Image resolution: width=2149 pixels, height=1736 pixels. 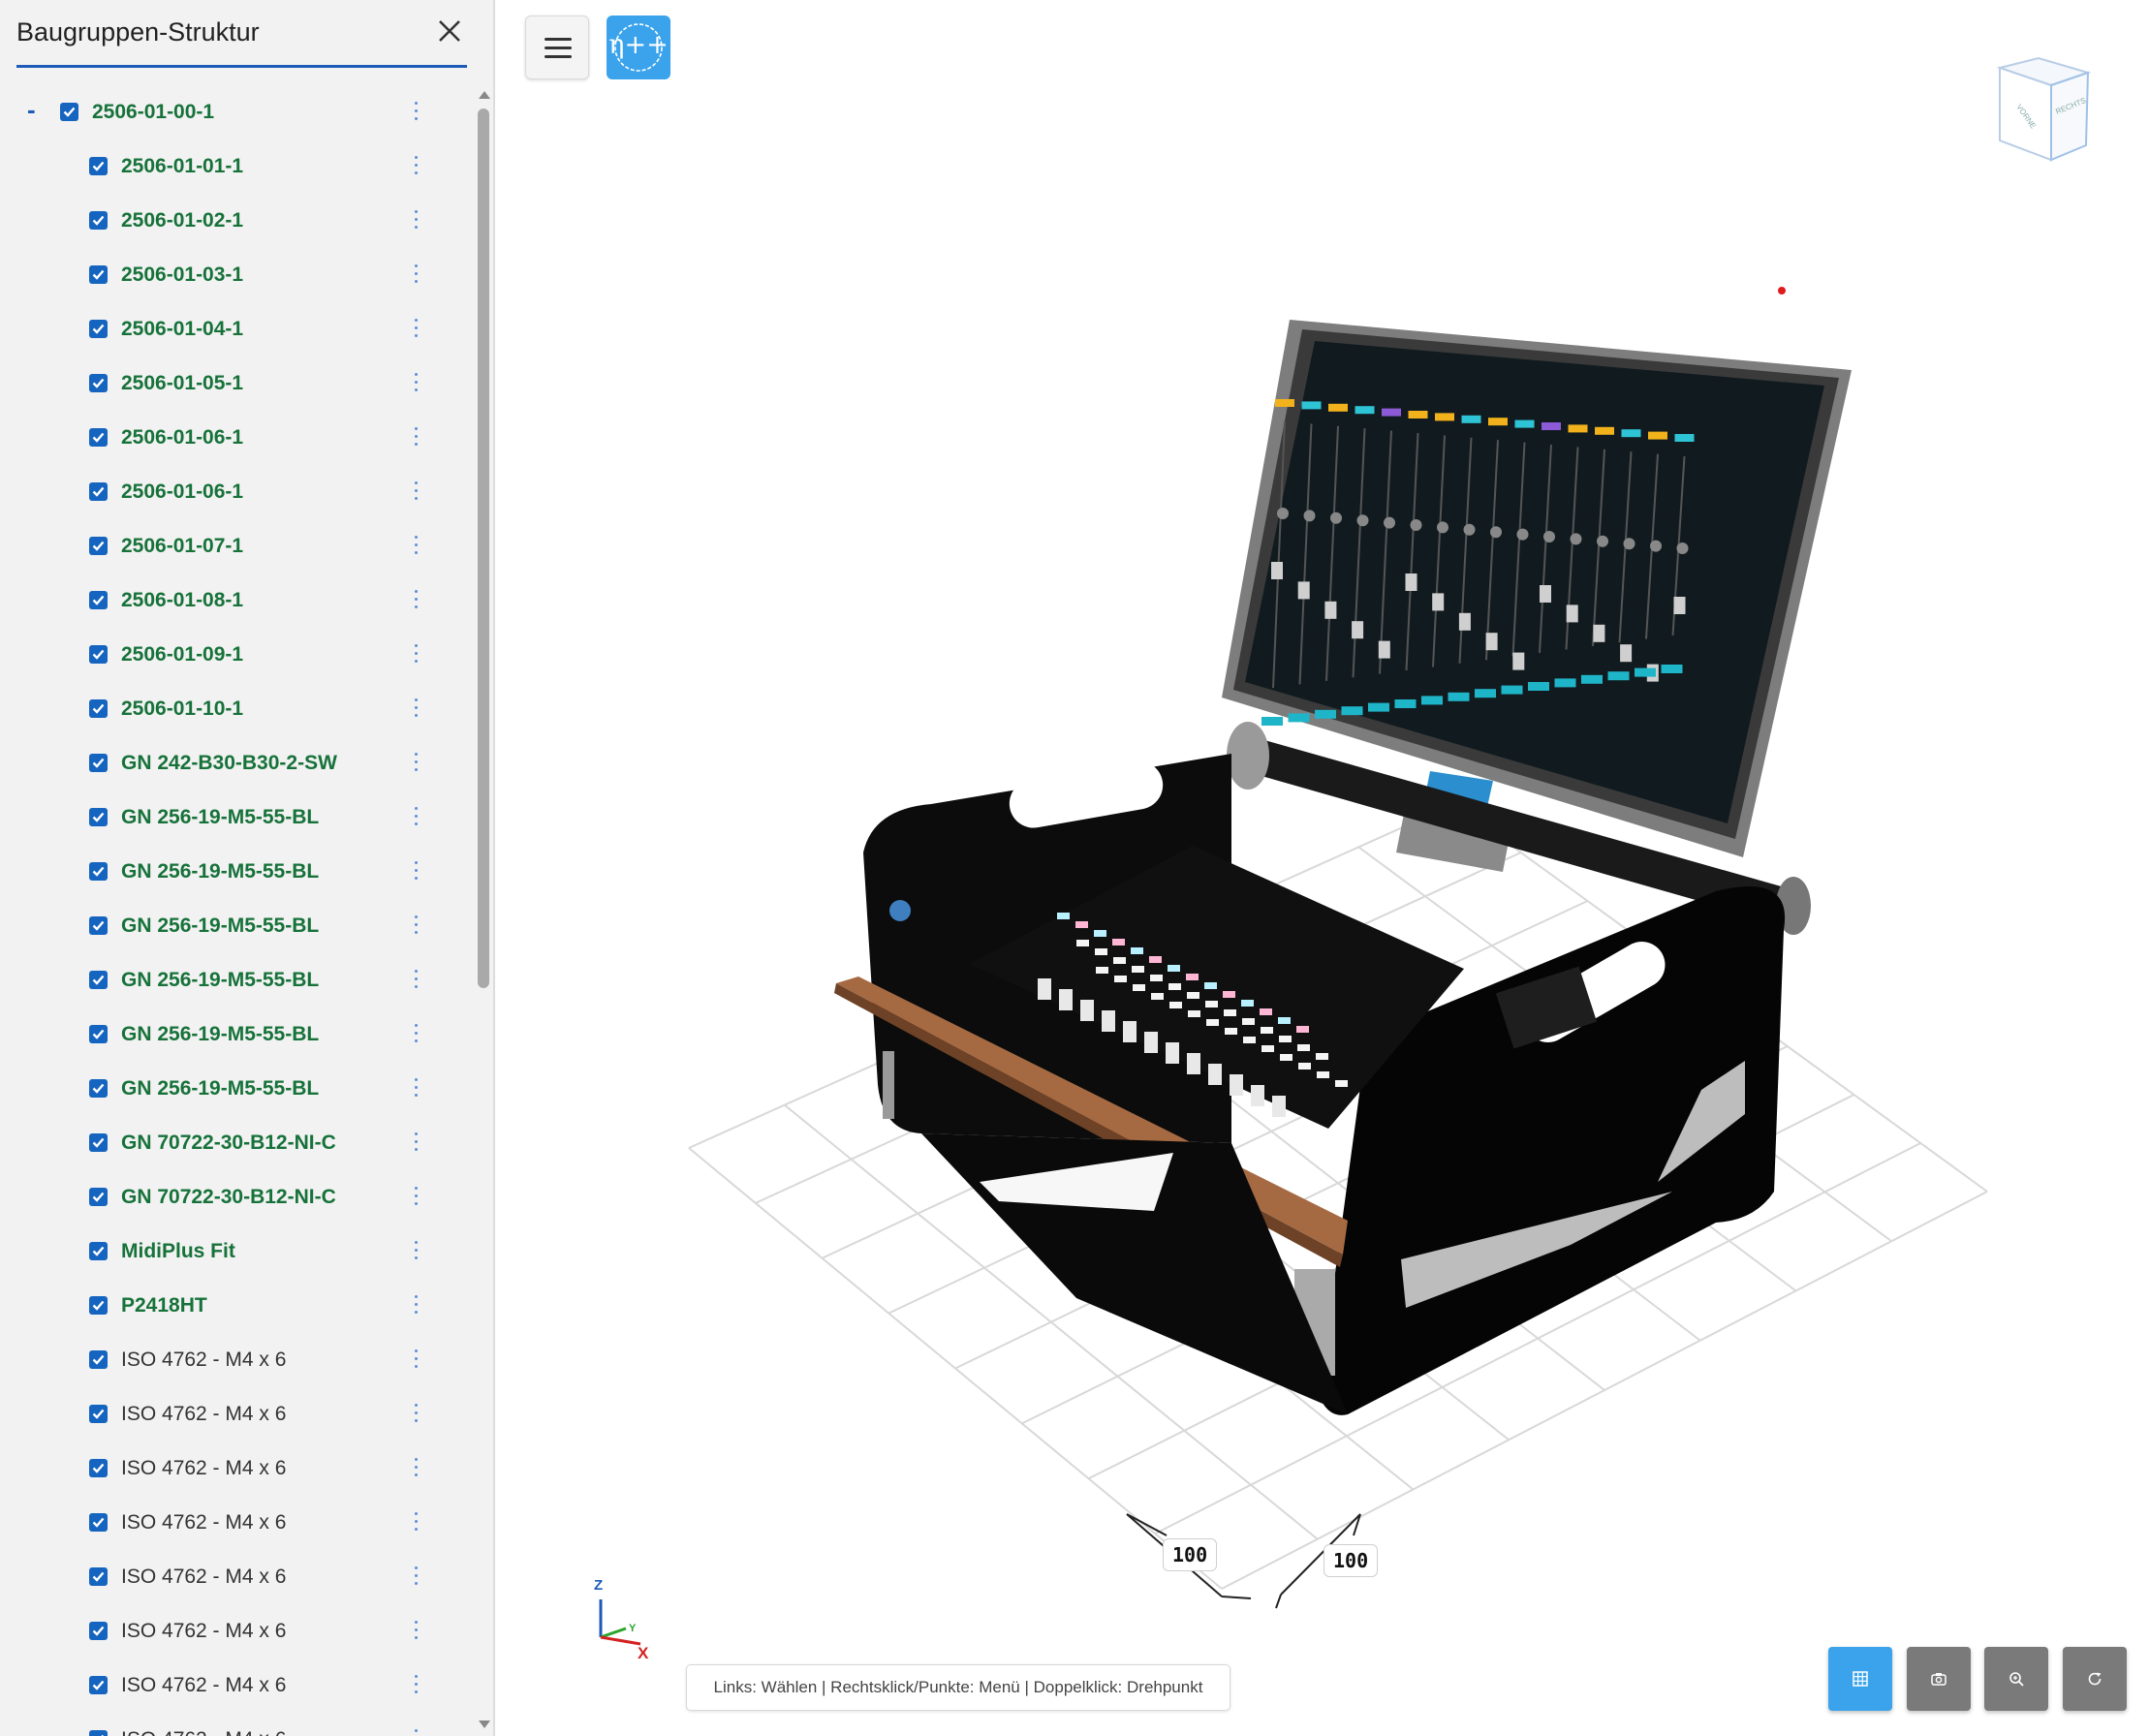 I want to click on tree-root-row: - 2506-01-00-1, so click(x=238, y=112).